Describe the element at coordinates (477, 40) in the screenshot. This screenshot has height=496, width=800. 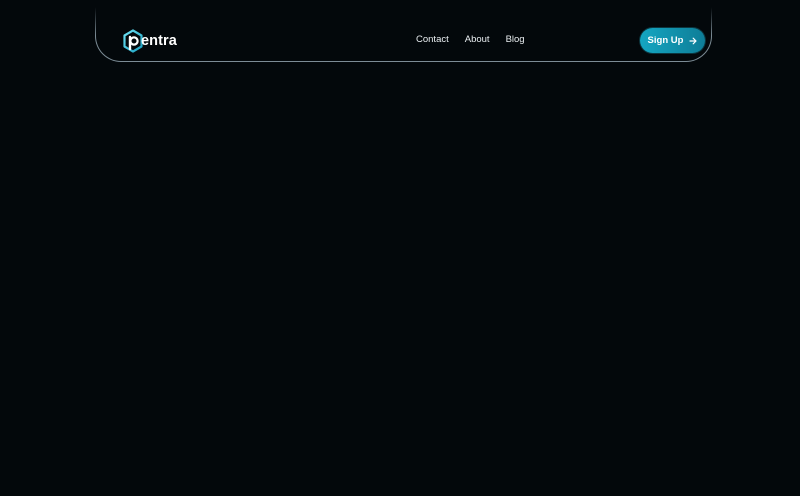
I see `nav-link-about: About` at that location.